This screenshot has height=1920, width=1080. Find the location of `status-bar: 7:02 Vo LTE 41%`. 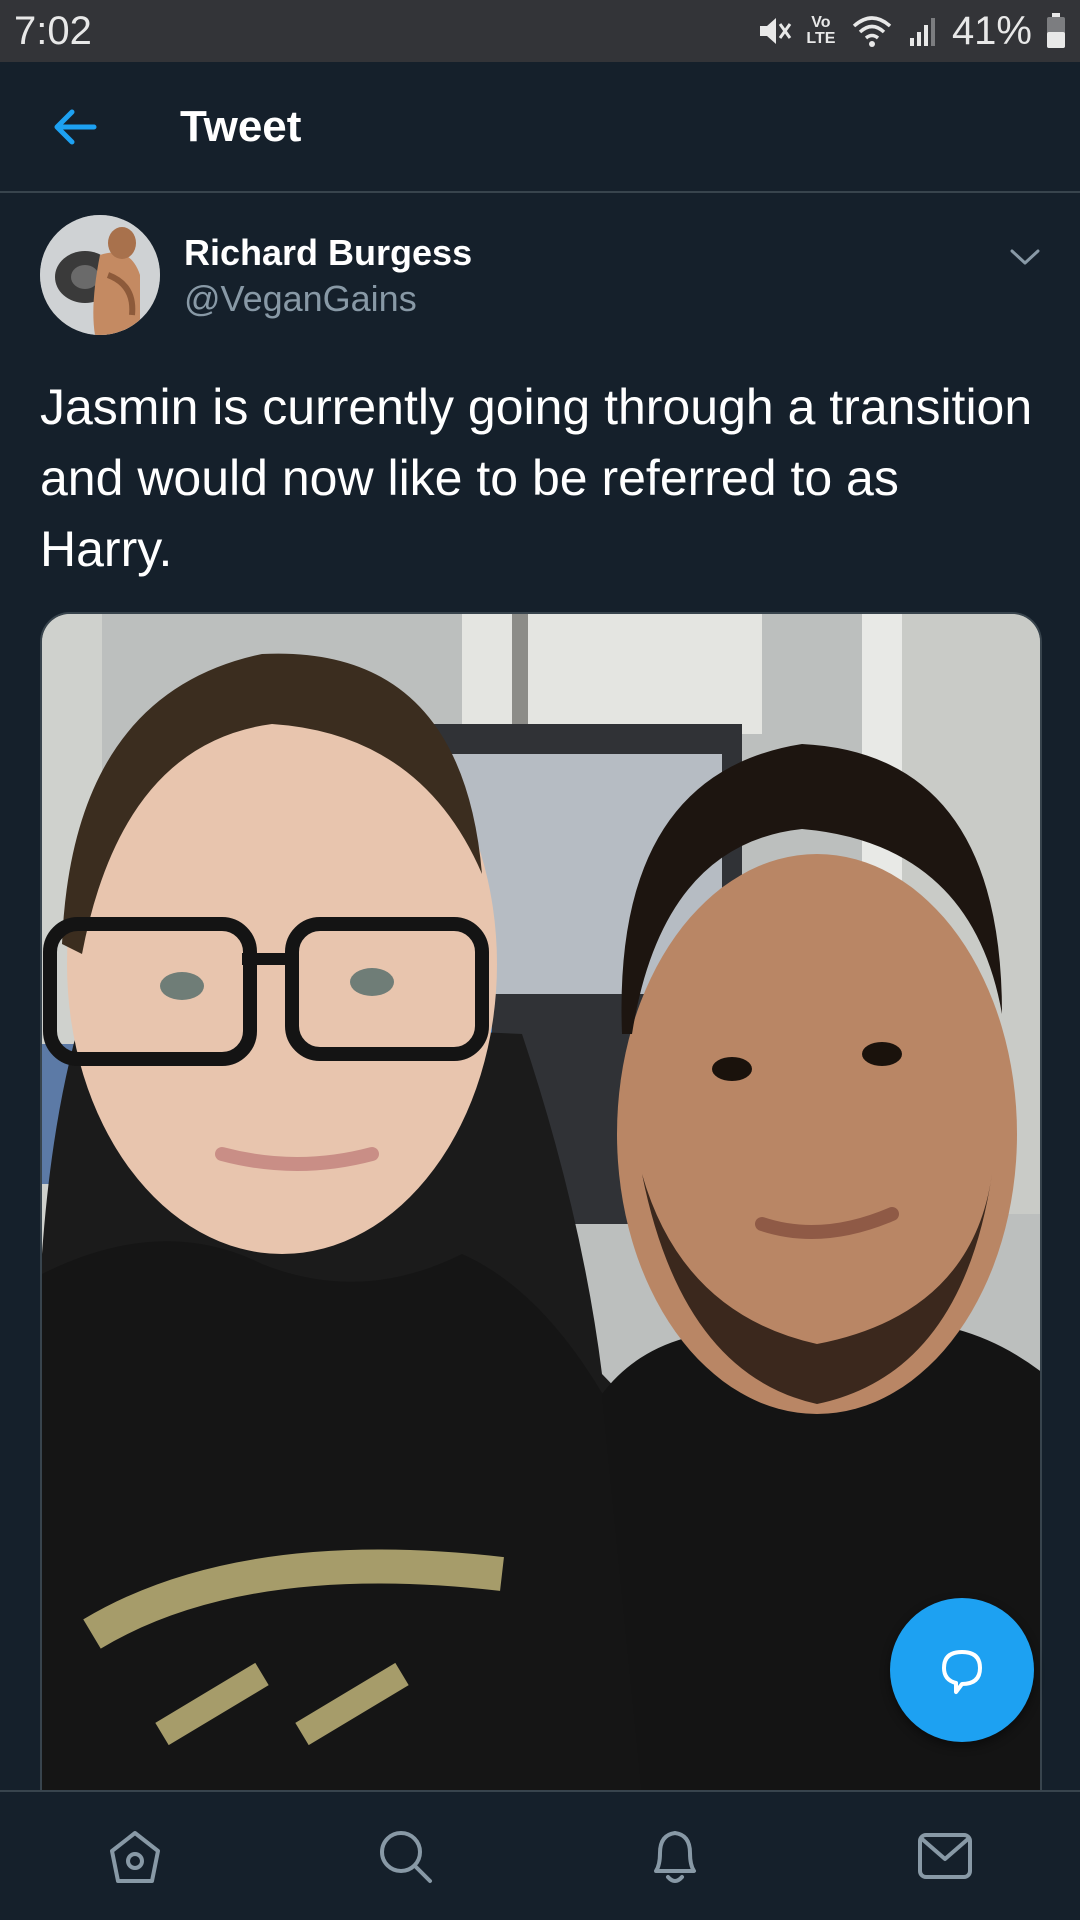

status-bar: 7:02 Vo LTE 41% is located at coordinates (540, 31).